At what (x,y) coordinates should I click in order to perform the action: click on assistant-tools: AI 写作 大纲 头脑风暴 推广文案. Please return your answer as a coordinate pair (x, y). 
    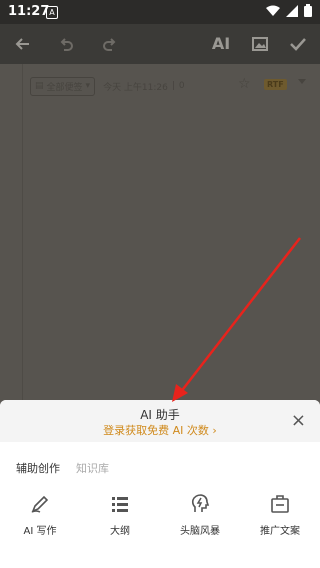
    Looking at the image, I should click on (160, 514).